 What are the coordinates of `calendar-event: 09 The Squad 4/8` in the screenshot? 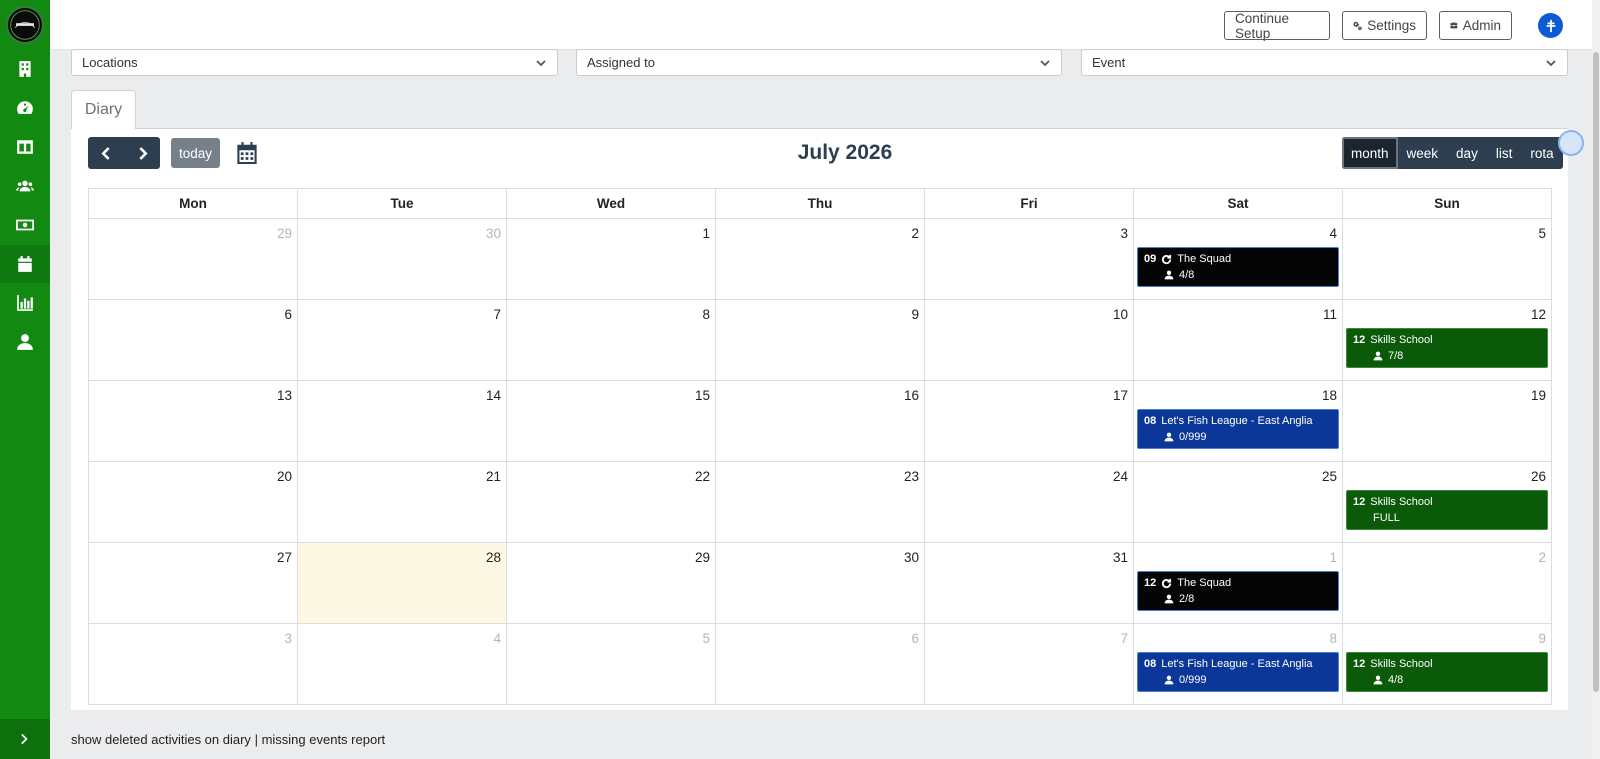 It's located at (1238, 267).